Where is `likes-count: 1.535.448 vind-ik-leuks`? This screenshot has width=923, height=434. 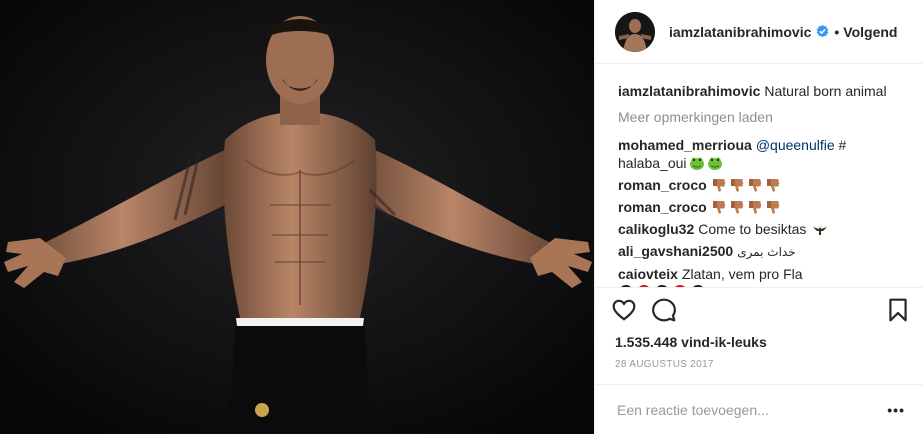 likes-count: 1.535.448 vind-ik-leuks is located at coordinates (759, 342).